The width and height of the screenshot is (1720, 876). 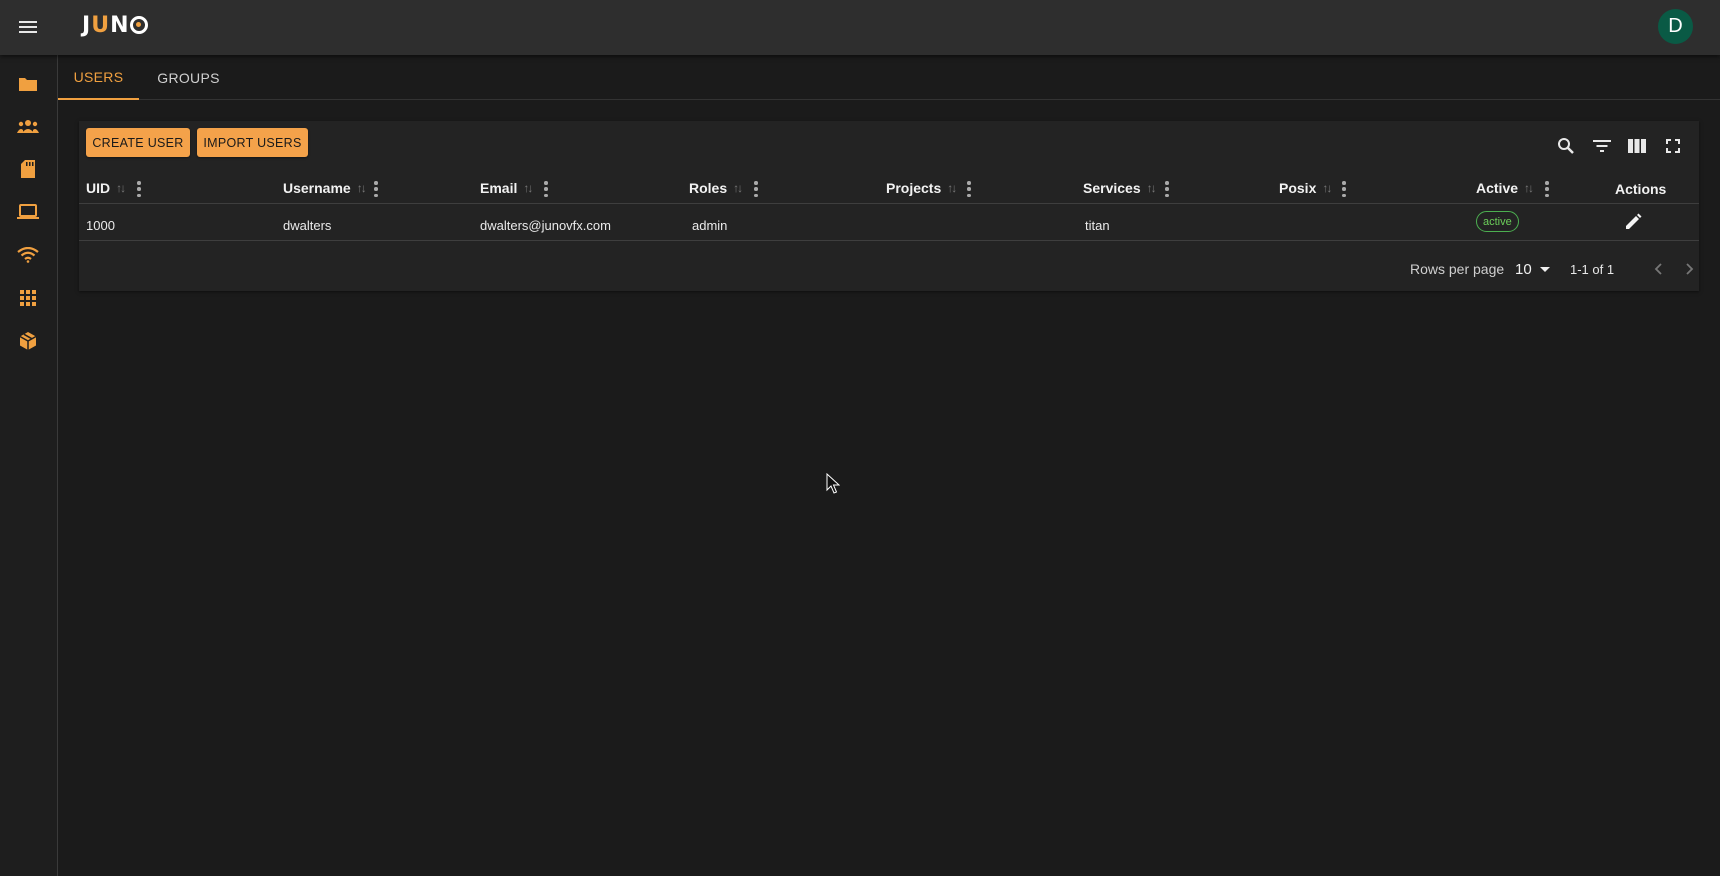 What do you see at coordinates (1298, 188) in the screenshot?
I see `column-label: Posix` at bounding box center [1298, 188].